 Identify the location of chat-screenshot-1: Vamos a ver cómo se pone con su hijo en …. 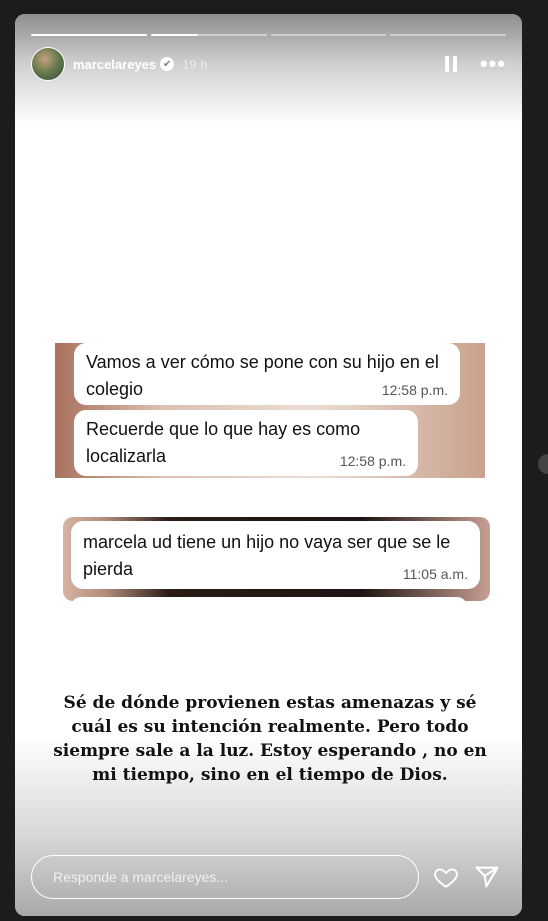
(270, 410).